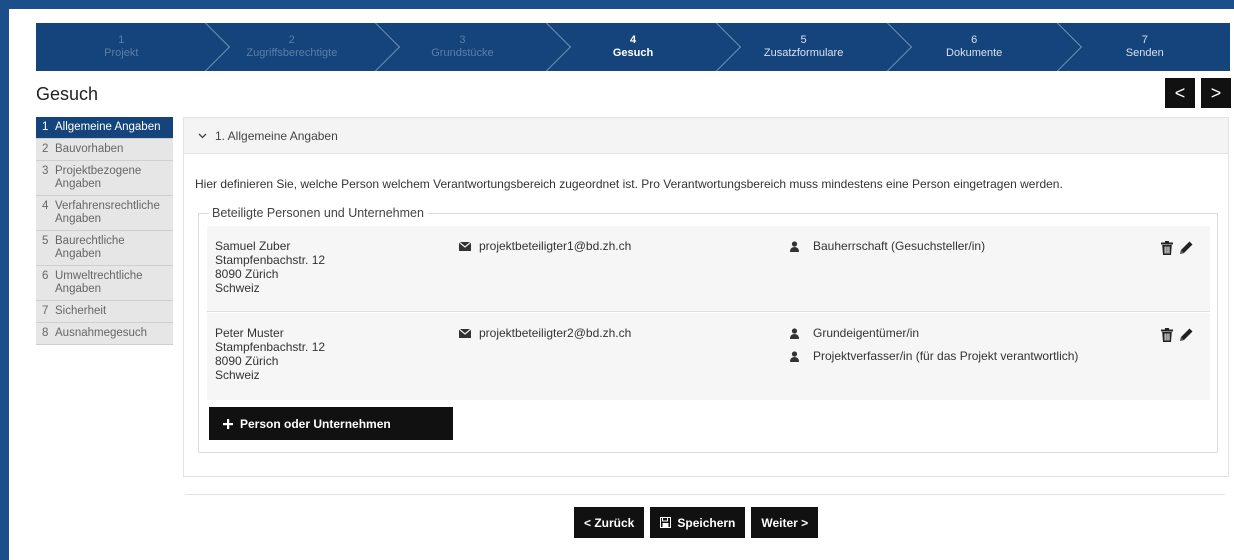 The image size is (1234, 560). Describe the element at coordinates (249, 333) in the screenshot. I see `person-name: Peter Muster` at that location.